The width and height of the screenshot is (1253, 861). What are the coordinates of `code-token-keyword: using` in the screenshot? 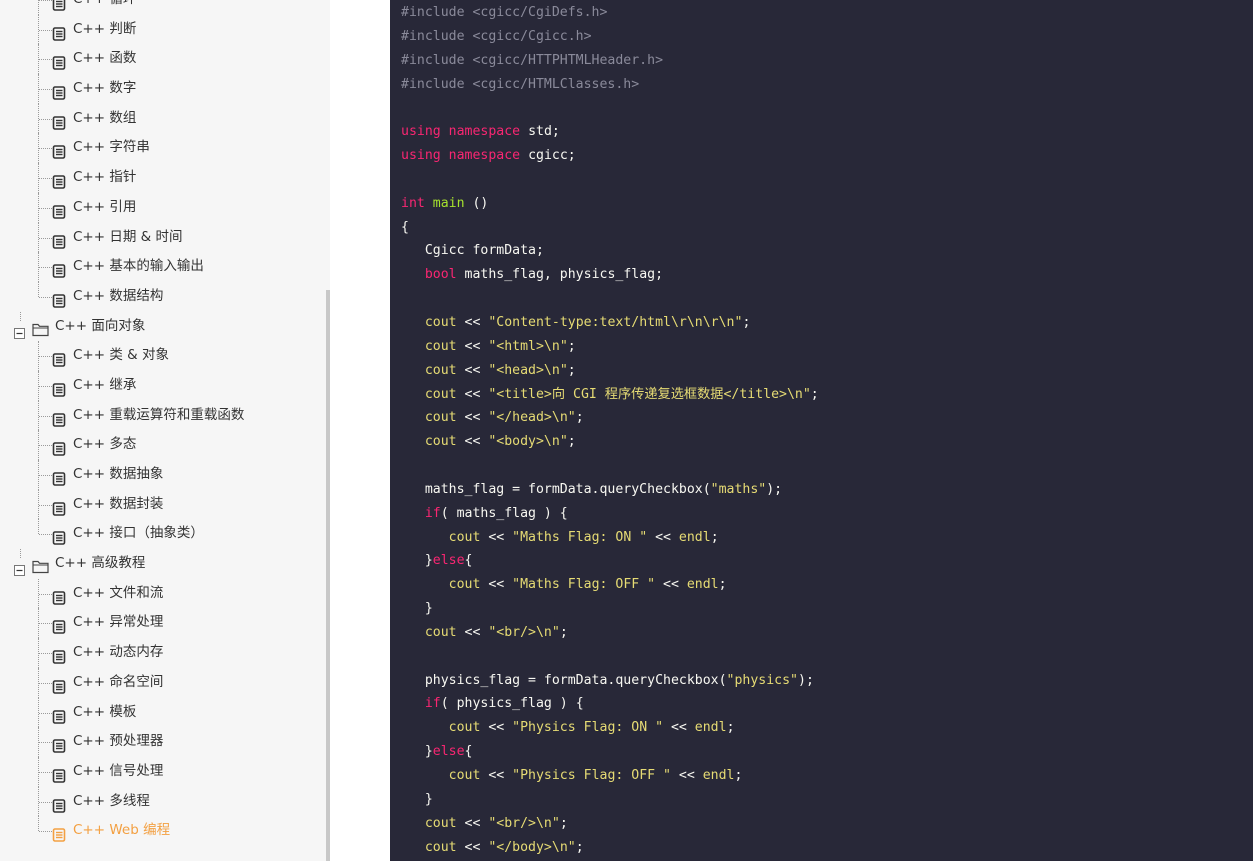 It's located at (421, 156).